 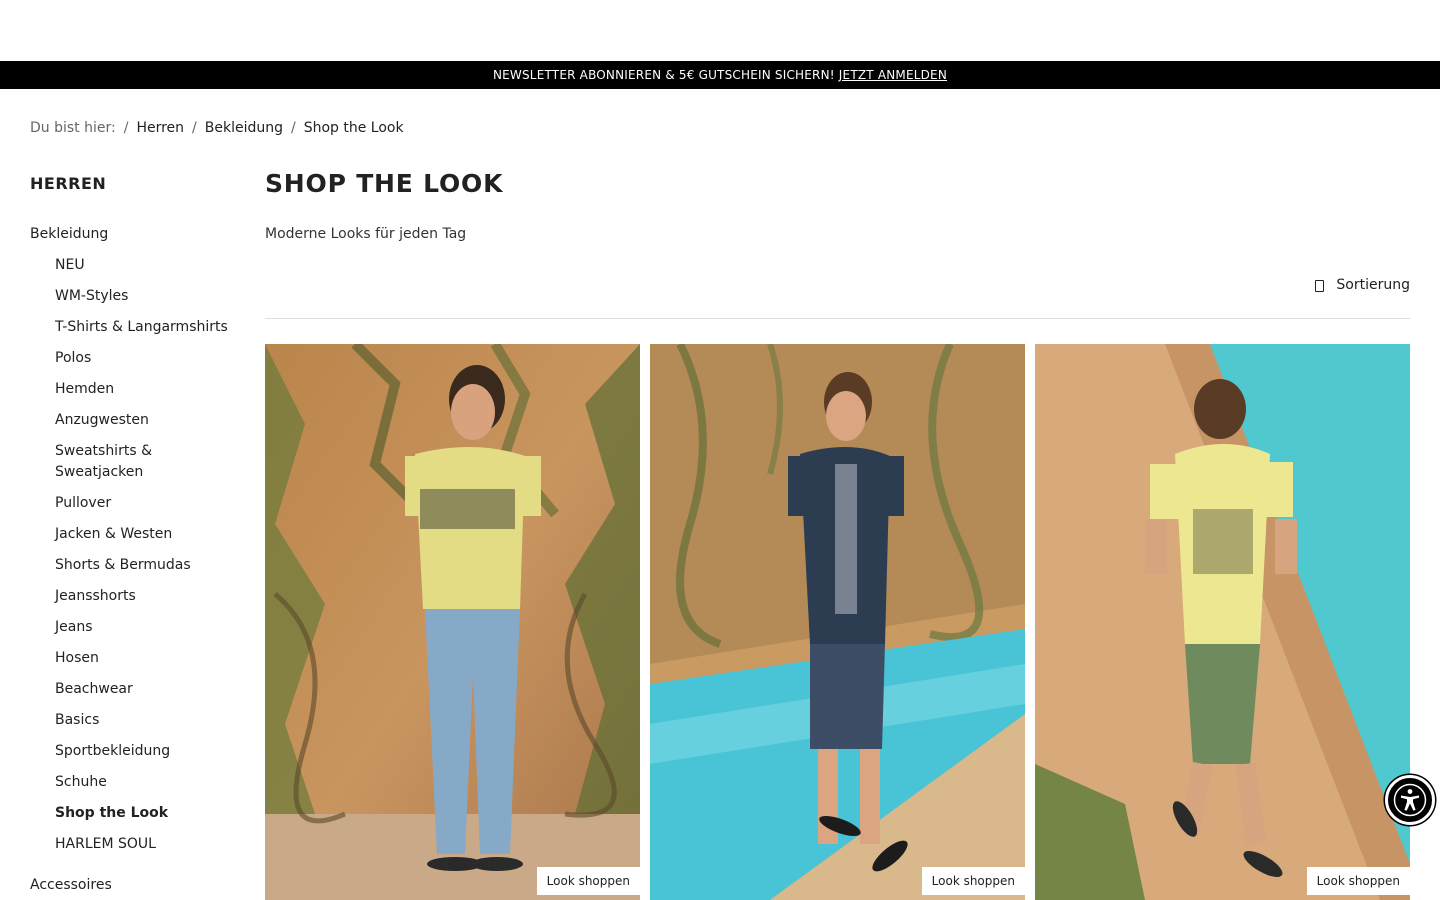 What do you see at coordinates (147, 844) in the screenshot?
I see `sidebar-item-harlem-soul: HARLEM SOUL` at bounding box center [147, 844].